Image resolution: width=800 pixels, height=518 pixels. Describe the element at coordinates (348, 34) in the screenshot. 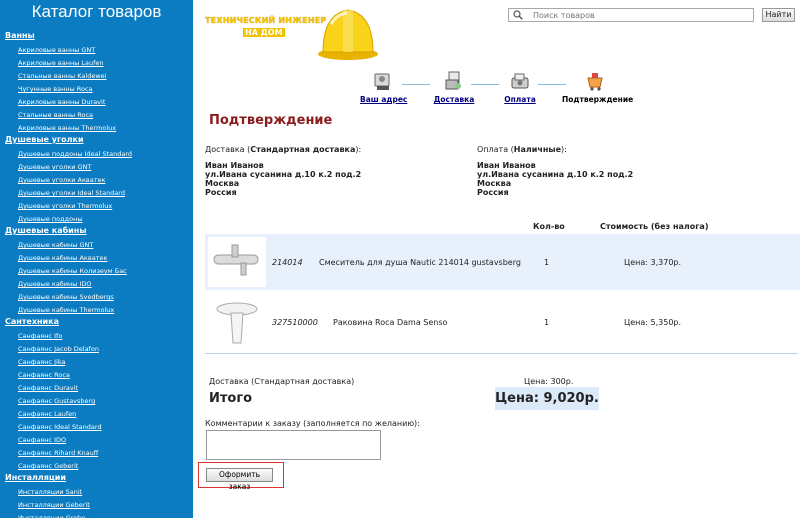

I see `hard-hat-icon` at that location.